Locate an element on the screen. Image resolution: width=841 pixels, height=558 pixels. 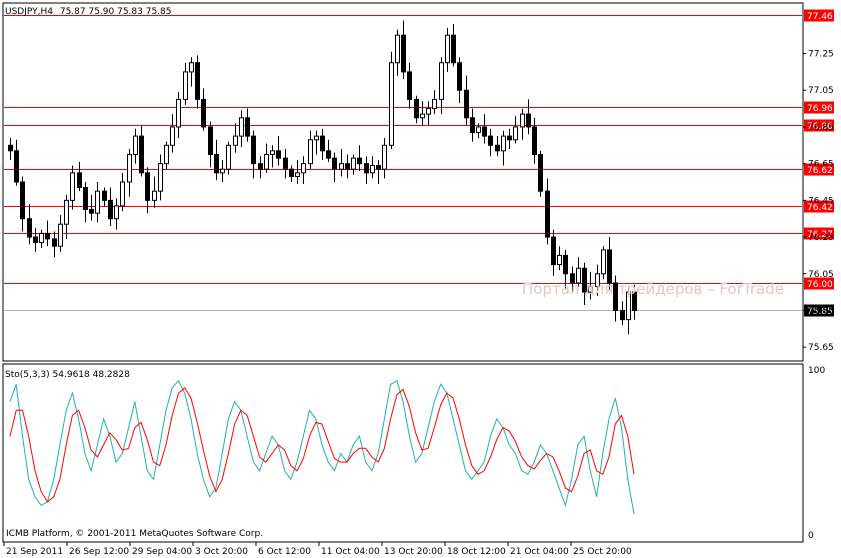
time-tick-label-2: 29 Sep 04:00 is located at coordinates (162, 552).